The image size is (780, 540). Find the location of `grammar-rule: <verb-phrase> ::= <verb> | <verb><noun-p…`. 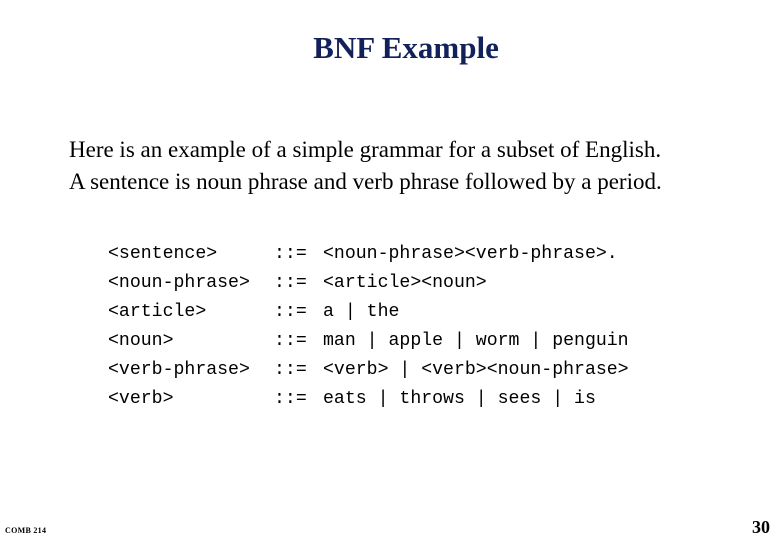

grammar-rule: <verb-phrase> ::= <verb> | <verb><noun-p… is located at coordinates (368, 370).